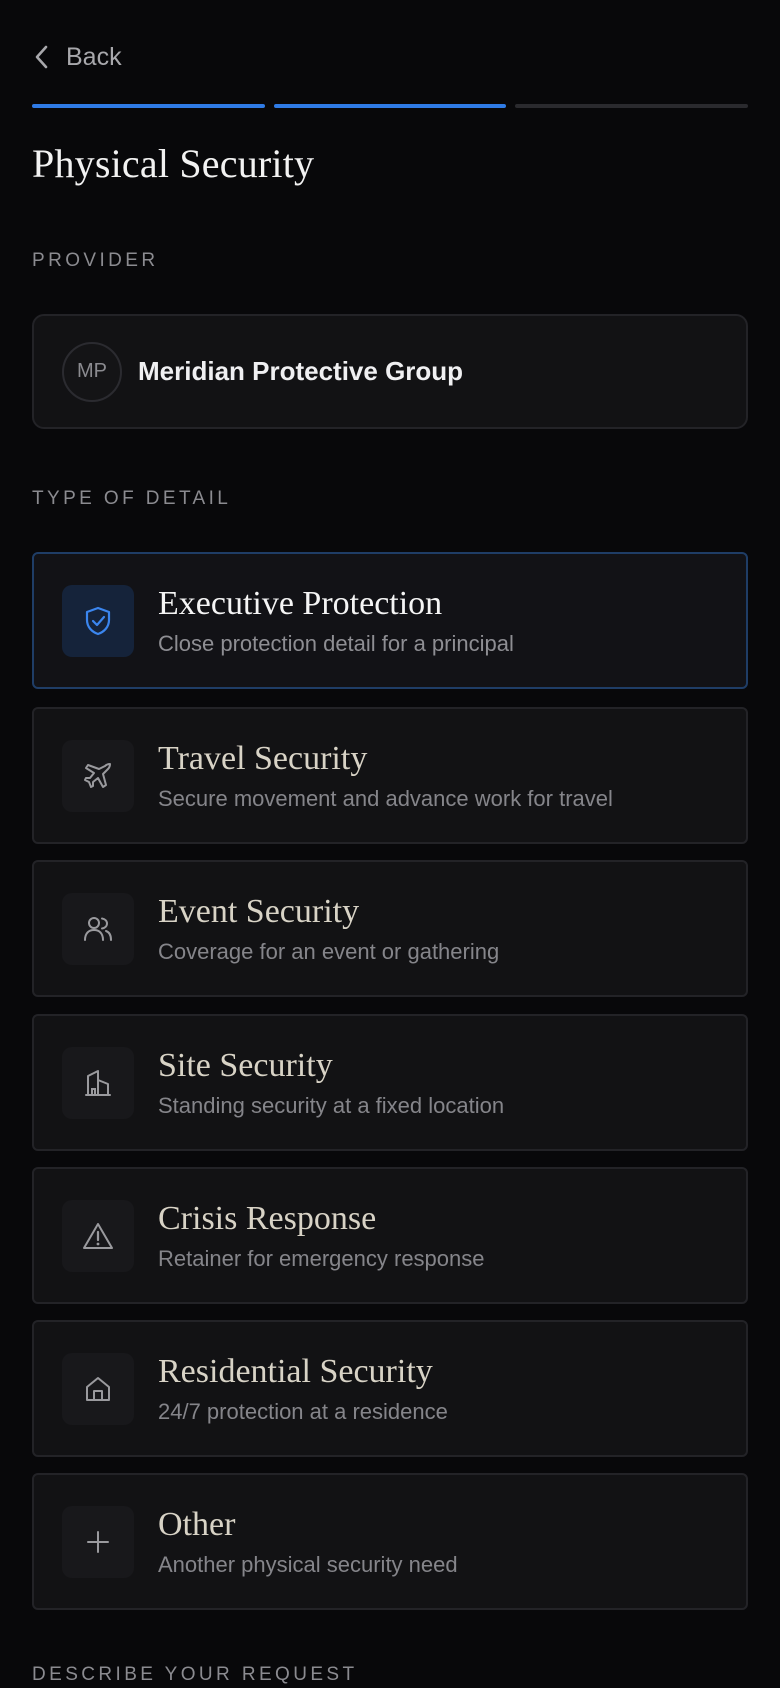 Image resolution: width=780 pixels, height=1688 pixels. I want to click on provider-avatar: MP, so click(92, 371).